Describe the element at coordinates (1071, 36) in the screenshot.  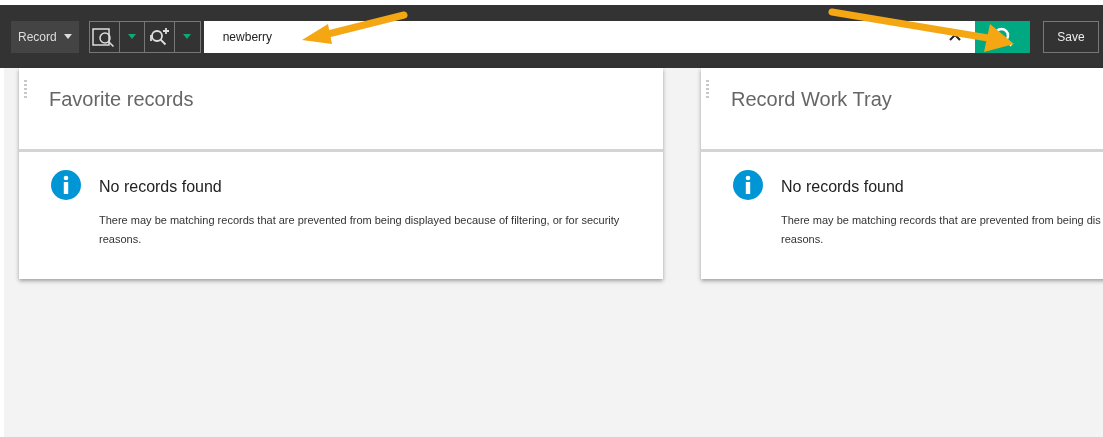
I see `save-button: Save` at that location.